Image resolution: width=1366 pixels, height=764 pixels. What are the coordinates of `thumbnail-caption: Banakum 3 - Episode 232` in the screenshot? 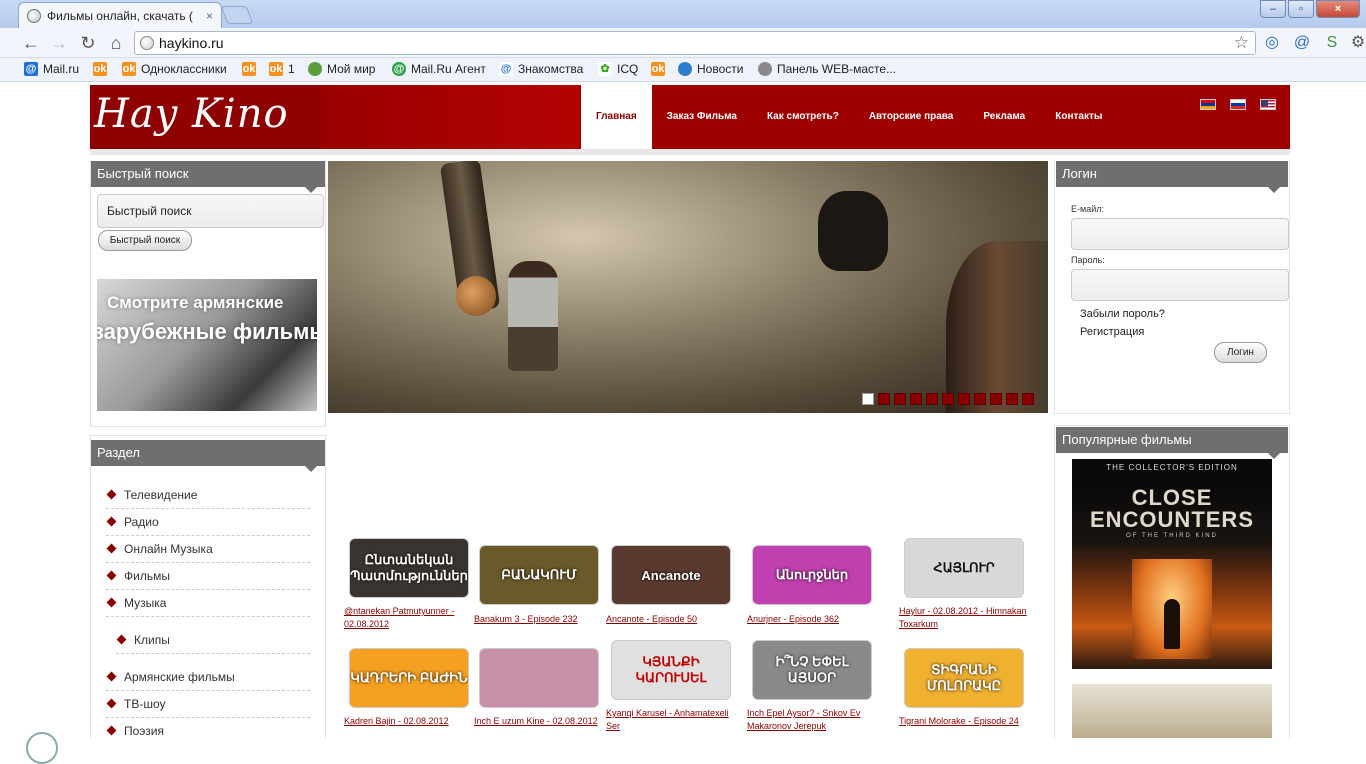 It's located at (539, 619).